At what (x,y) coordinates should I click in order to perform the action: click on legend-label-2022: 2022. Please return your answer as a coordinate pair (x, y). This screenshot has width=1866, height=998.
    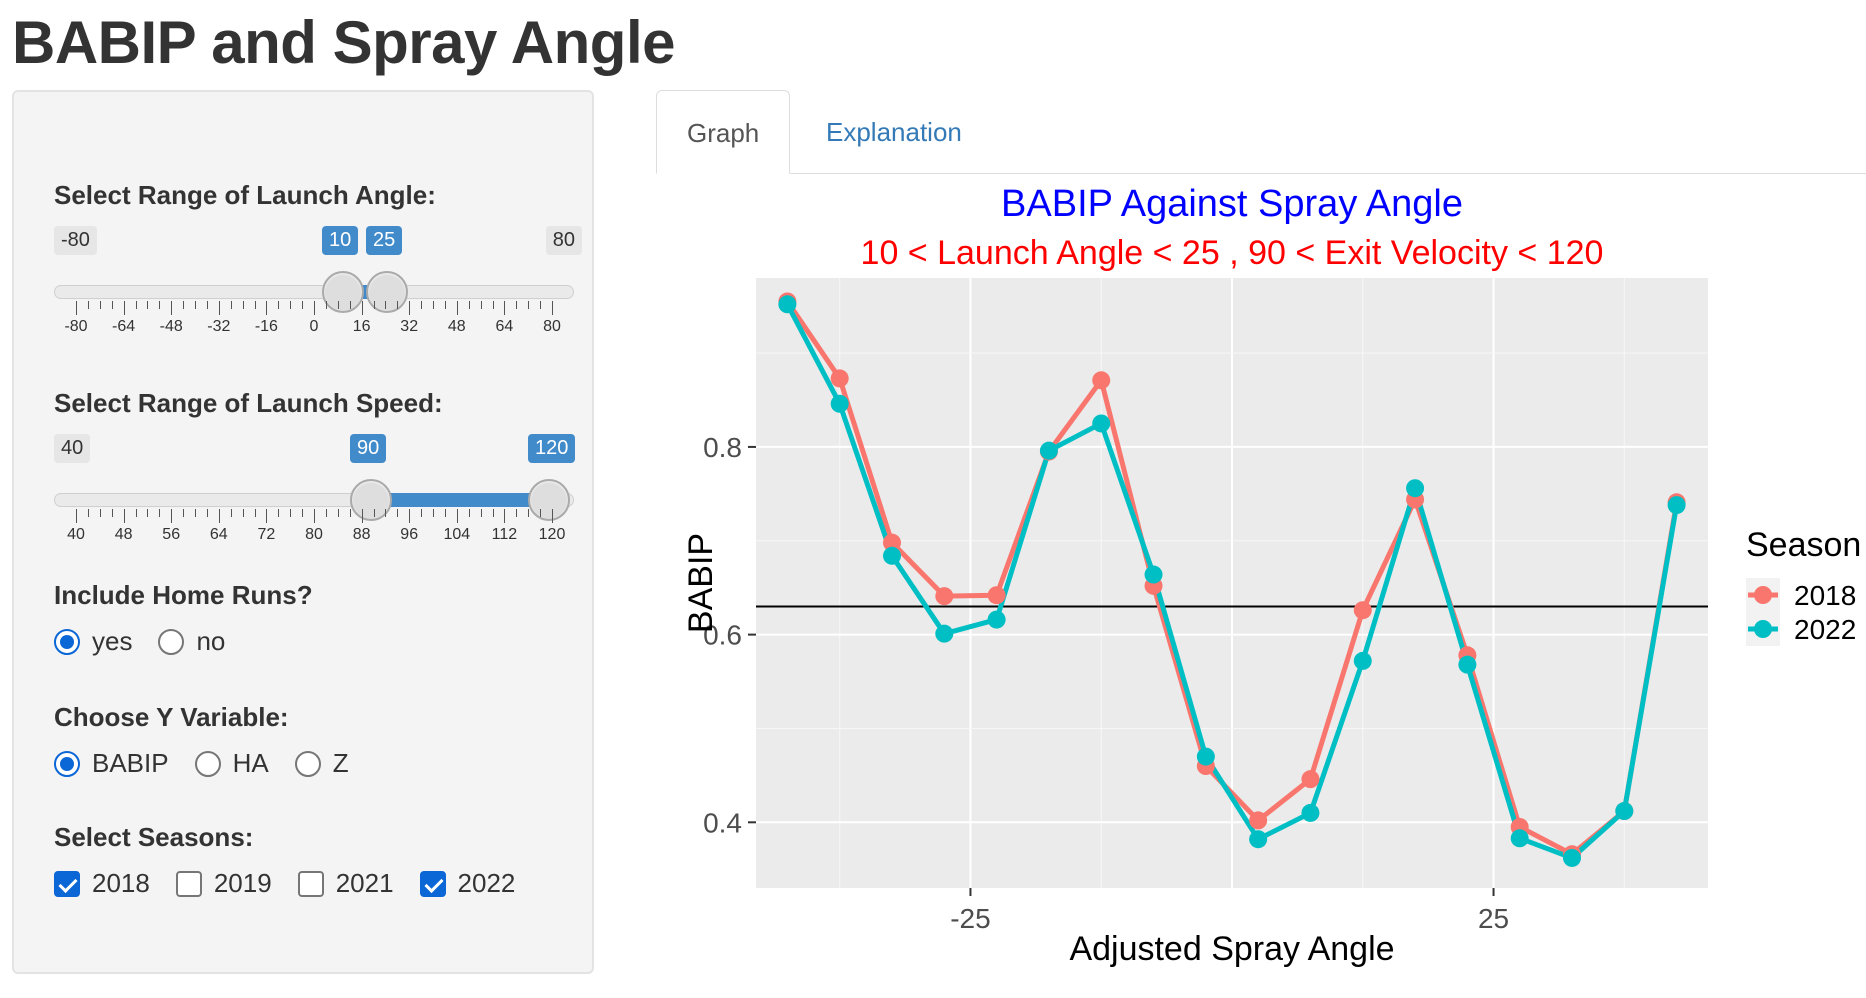
    Looking at the image, I should click on (1825, 629).